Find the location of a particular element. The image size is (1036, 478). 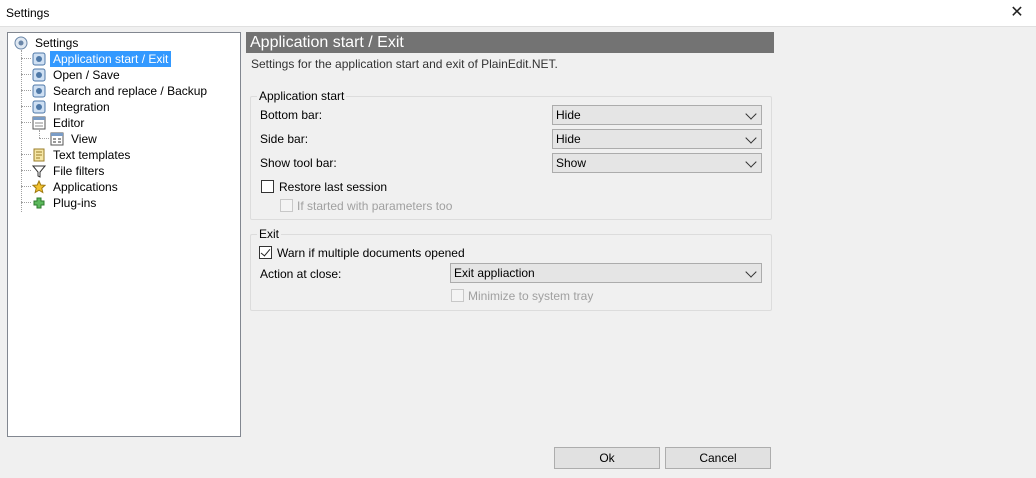

params-label: If started with parameters too is located at coordinates (375, 206).